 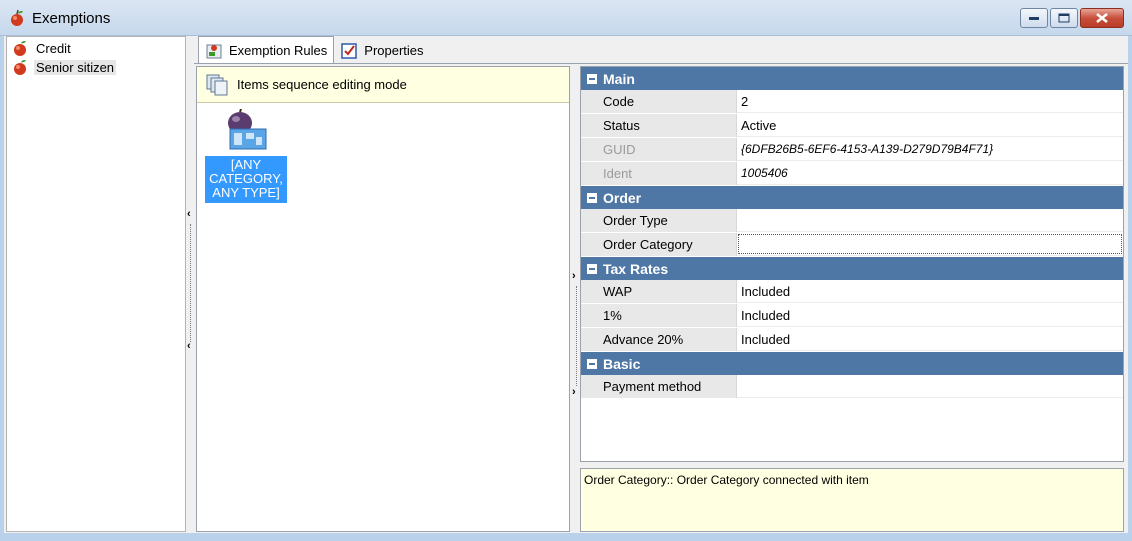 What do you see at coordinates (71, 18) in the screenshot?
I see `window-title: Exemptions` at bounding box center [71, 18].